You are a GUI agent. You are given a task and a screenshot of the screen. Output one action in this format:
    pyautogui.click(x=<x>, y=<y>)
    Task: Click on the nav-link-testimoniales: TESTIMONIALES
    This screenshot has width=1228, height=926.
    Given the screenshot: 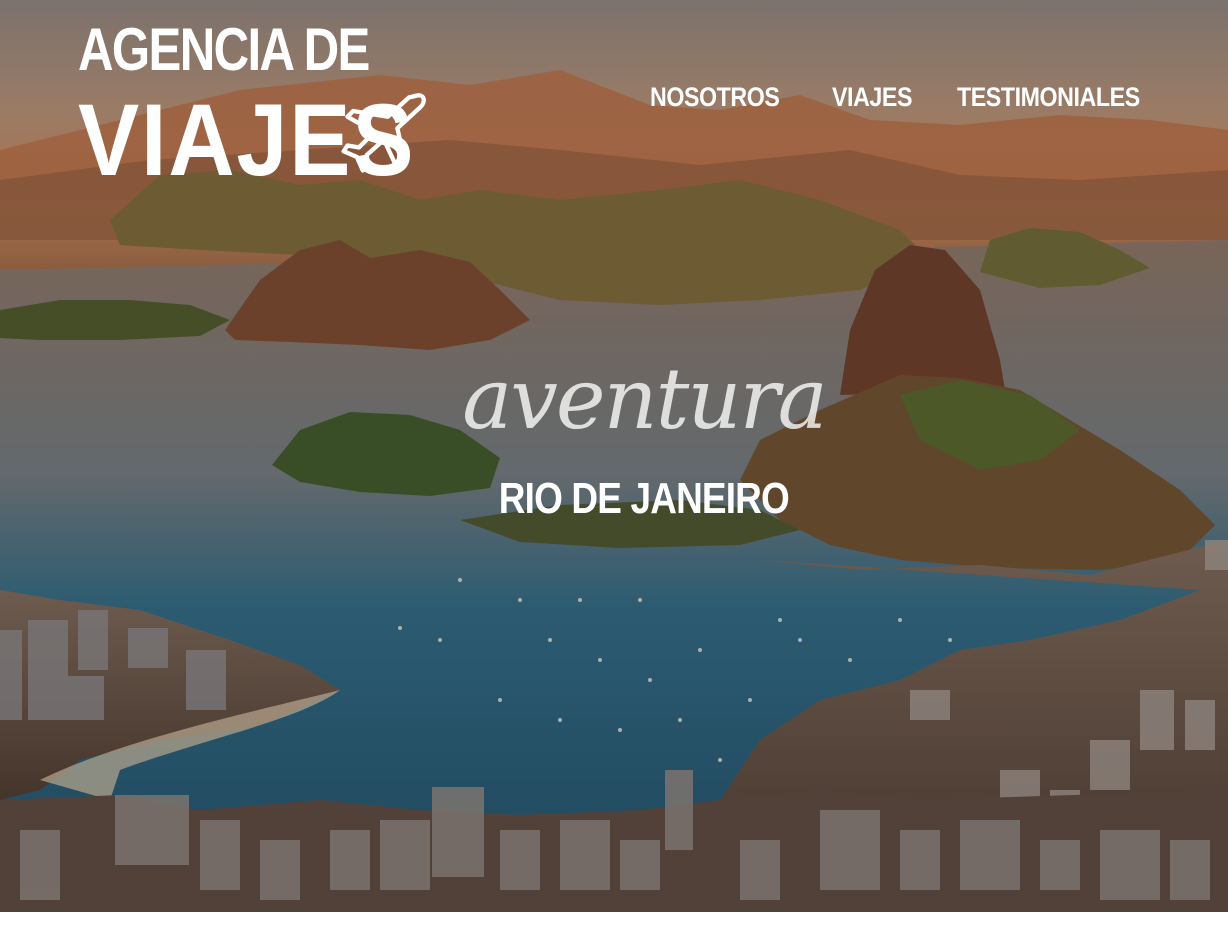 What is the action you would take?
    pyautogui.click(x=1048, y=97)
    